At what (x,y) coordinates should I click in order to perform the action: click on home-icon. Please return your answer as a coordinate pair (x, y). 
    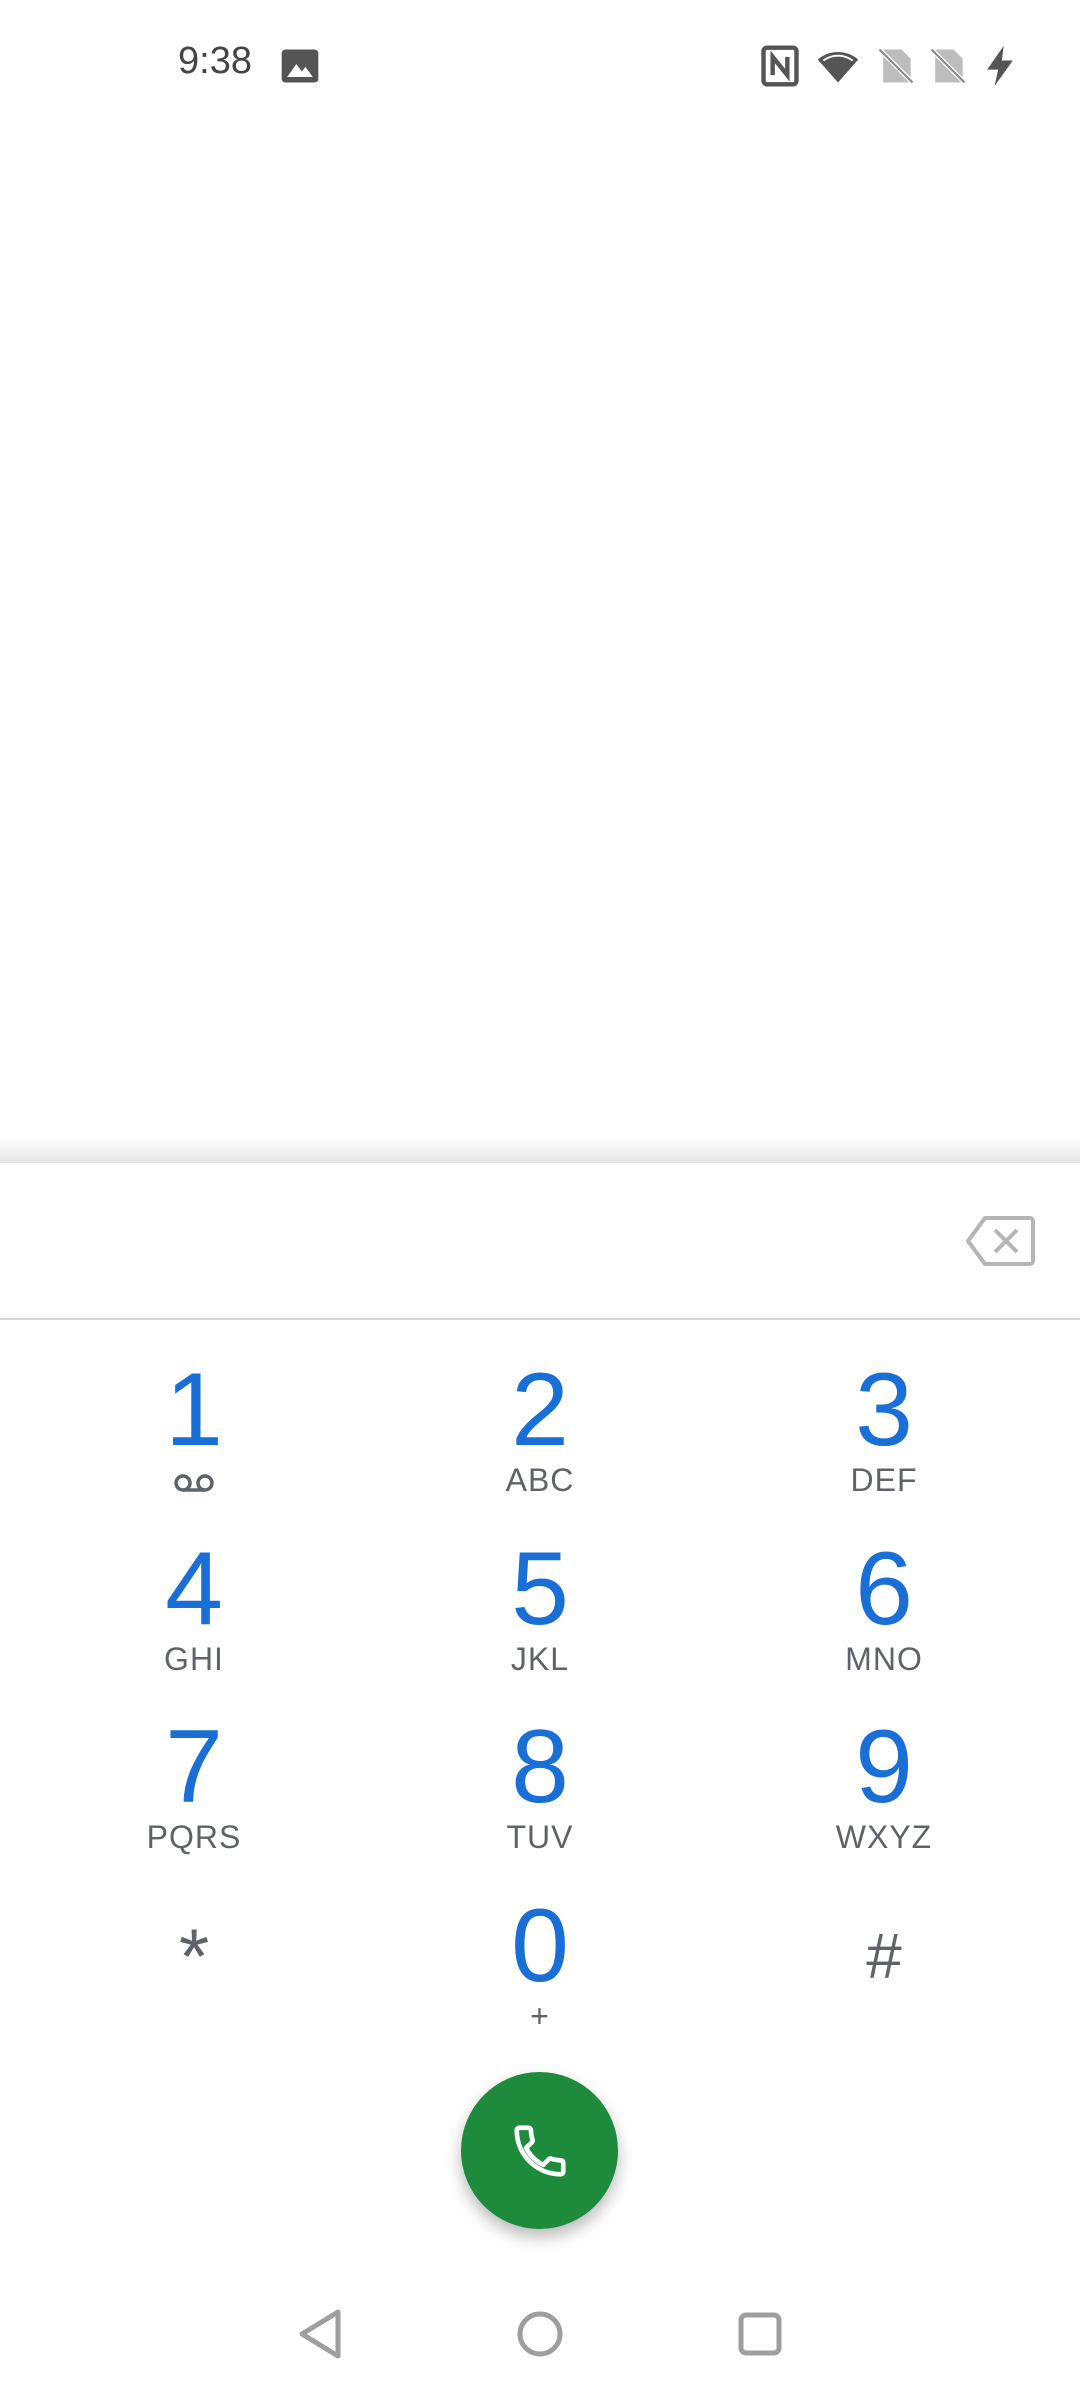
    Looking at the image, I should click on (540, 2334).